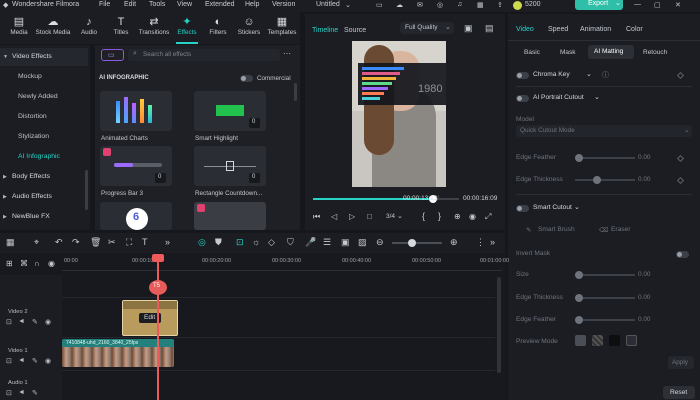  What do you see at coordinates (604, 131) in the screenshot?
I see `model-select: Quick Cutout Mode ⌄` at bounding box center [604, 131].